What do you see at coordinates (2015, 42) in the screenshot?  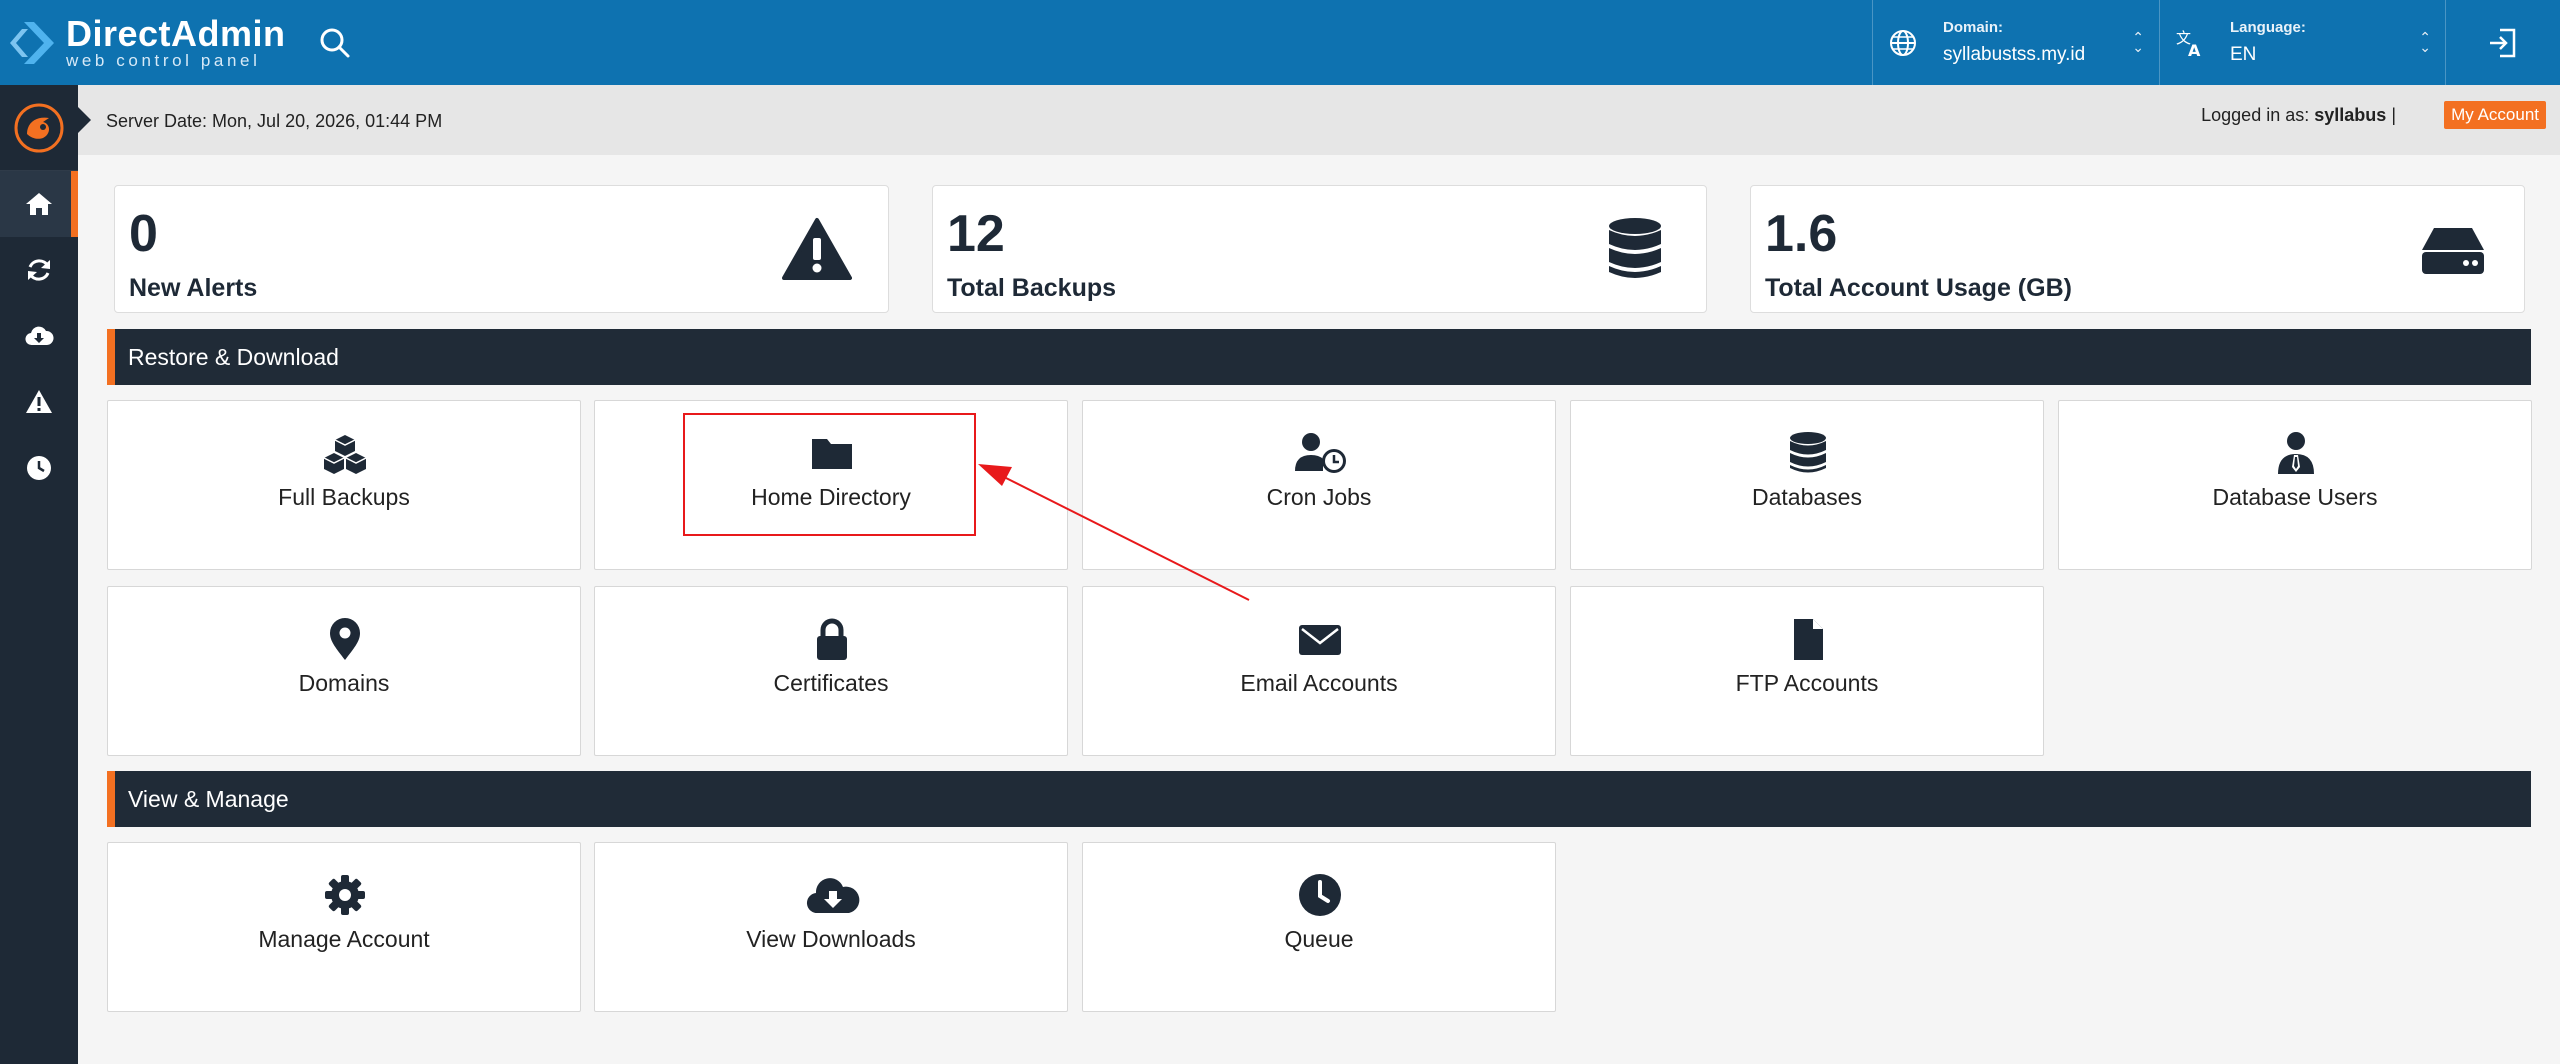 I see `domain-select: Domain: syllabustss.my.id ⌃ ⌄` at bounding box center [2015, 42].